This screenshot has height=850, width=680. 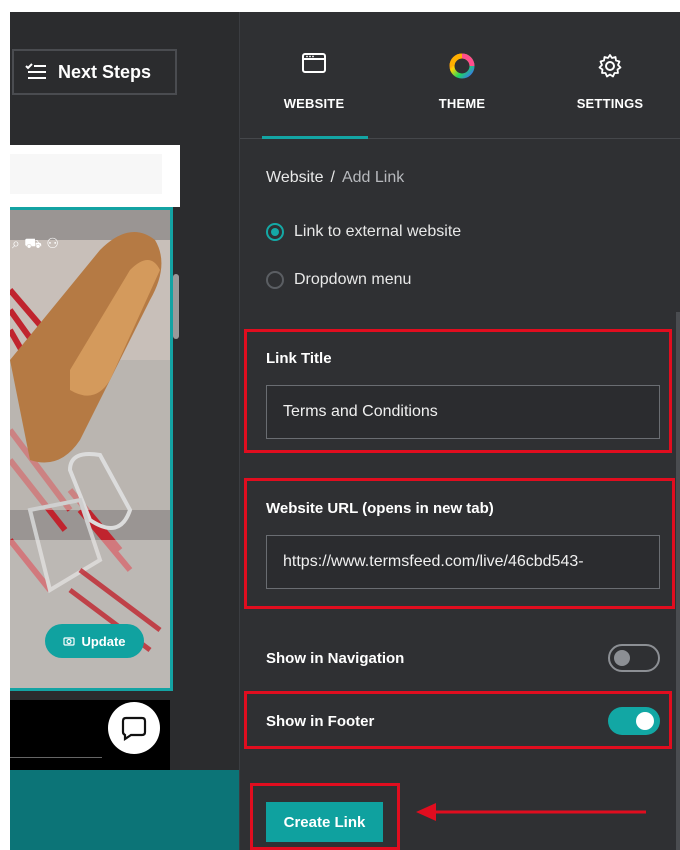 What do you see at coordinates (458, 391) in the screenshot?
I see `annotation-box-link-title` at bounding box center [458, 391].